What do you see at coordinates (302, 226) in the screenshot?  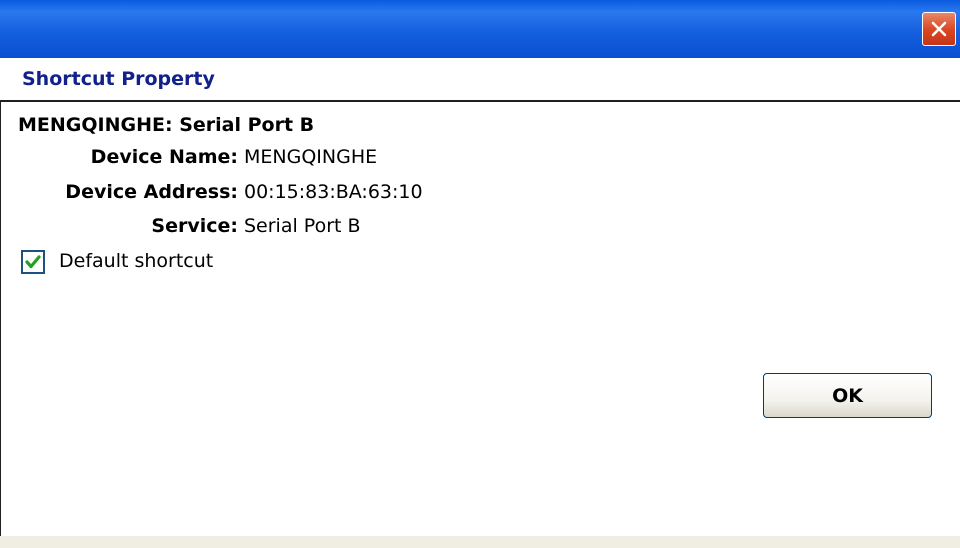 I see `service-value: Serial Port B` at bounding box center [302, 226].